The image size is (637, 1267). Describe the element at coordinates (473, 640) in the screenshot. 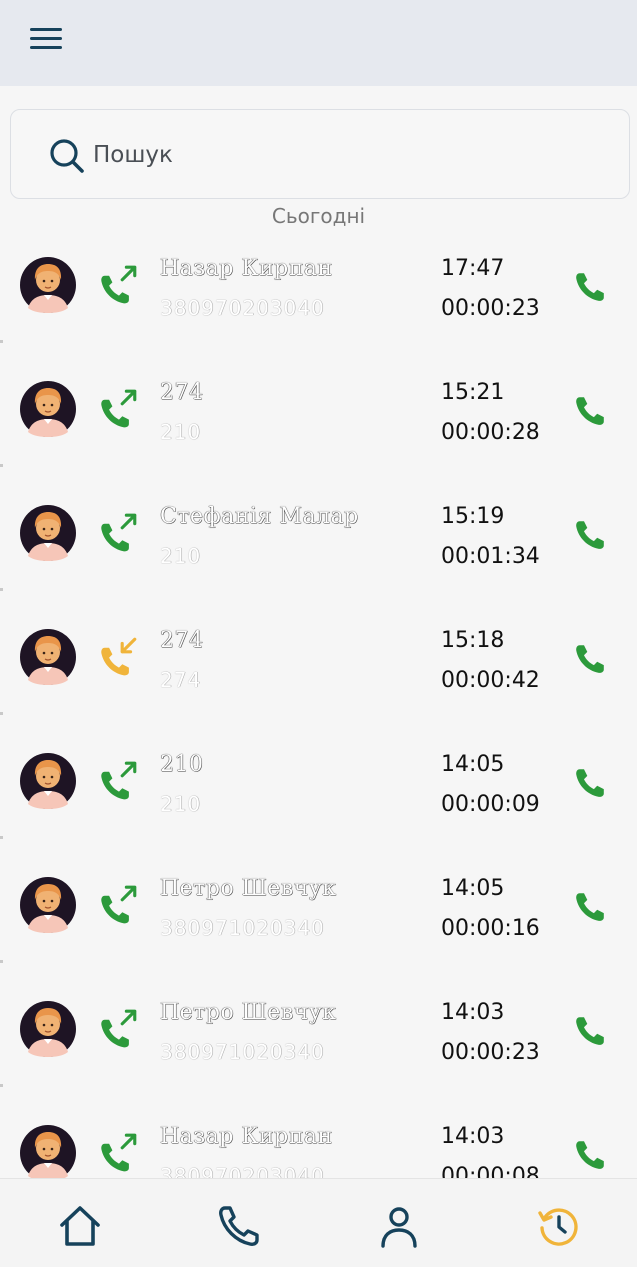

I see `call-time: 15:18` at that location.